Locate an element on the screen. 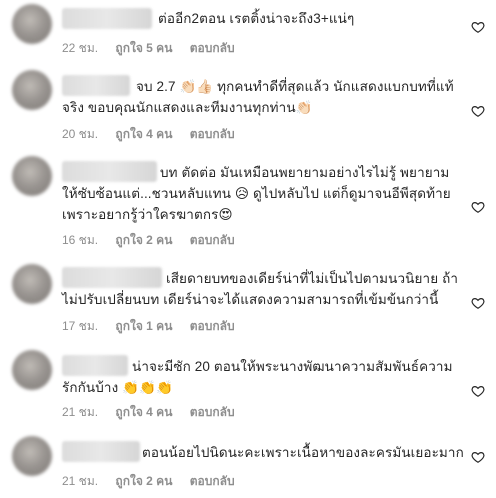 This screenshot has width=496, height=498. comment-meta: 22 ชม. ถูกใจ 5 คน ตอบกลับ is located at coordinates (155, 48).